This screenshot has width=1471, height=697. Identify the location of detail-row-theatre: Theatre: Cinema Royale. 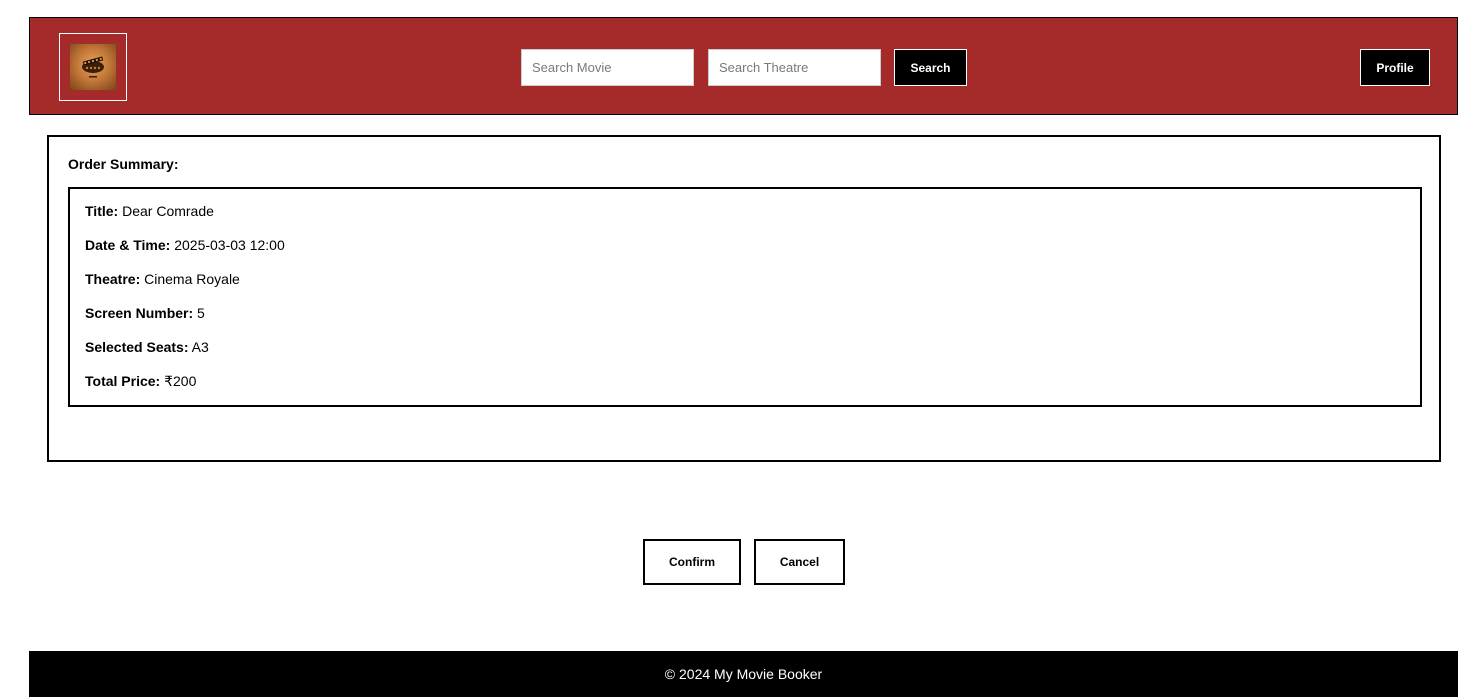
(162, 279).